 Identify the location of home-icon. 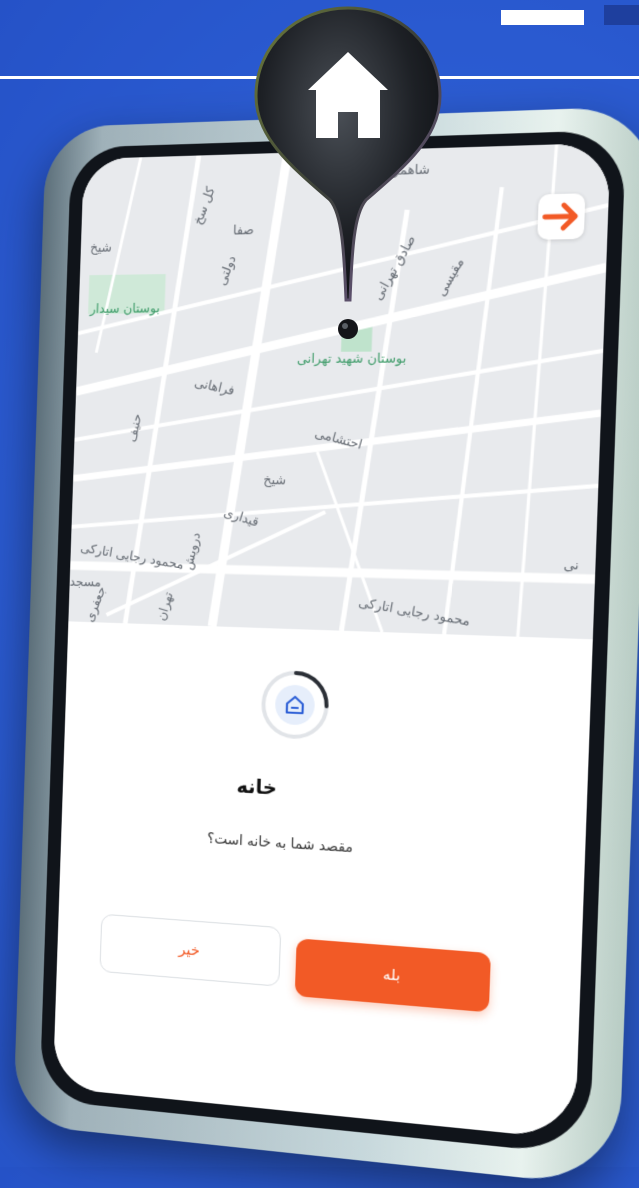
(295, 706).